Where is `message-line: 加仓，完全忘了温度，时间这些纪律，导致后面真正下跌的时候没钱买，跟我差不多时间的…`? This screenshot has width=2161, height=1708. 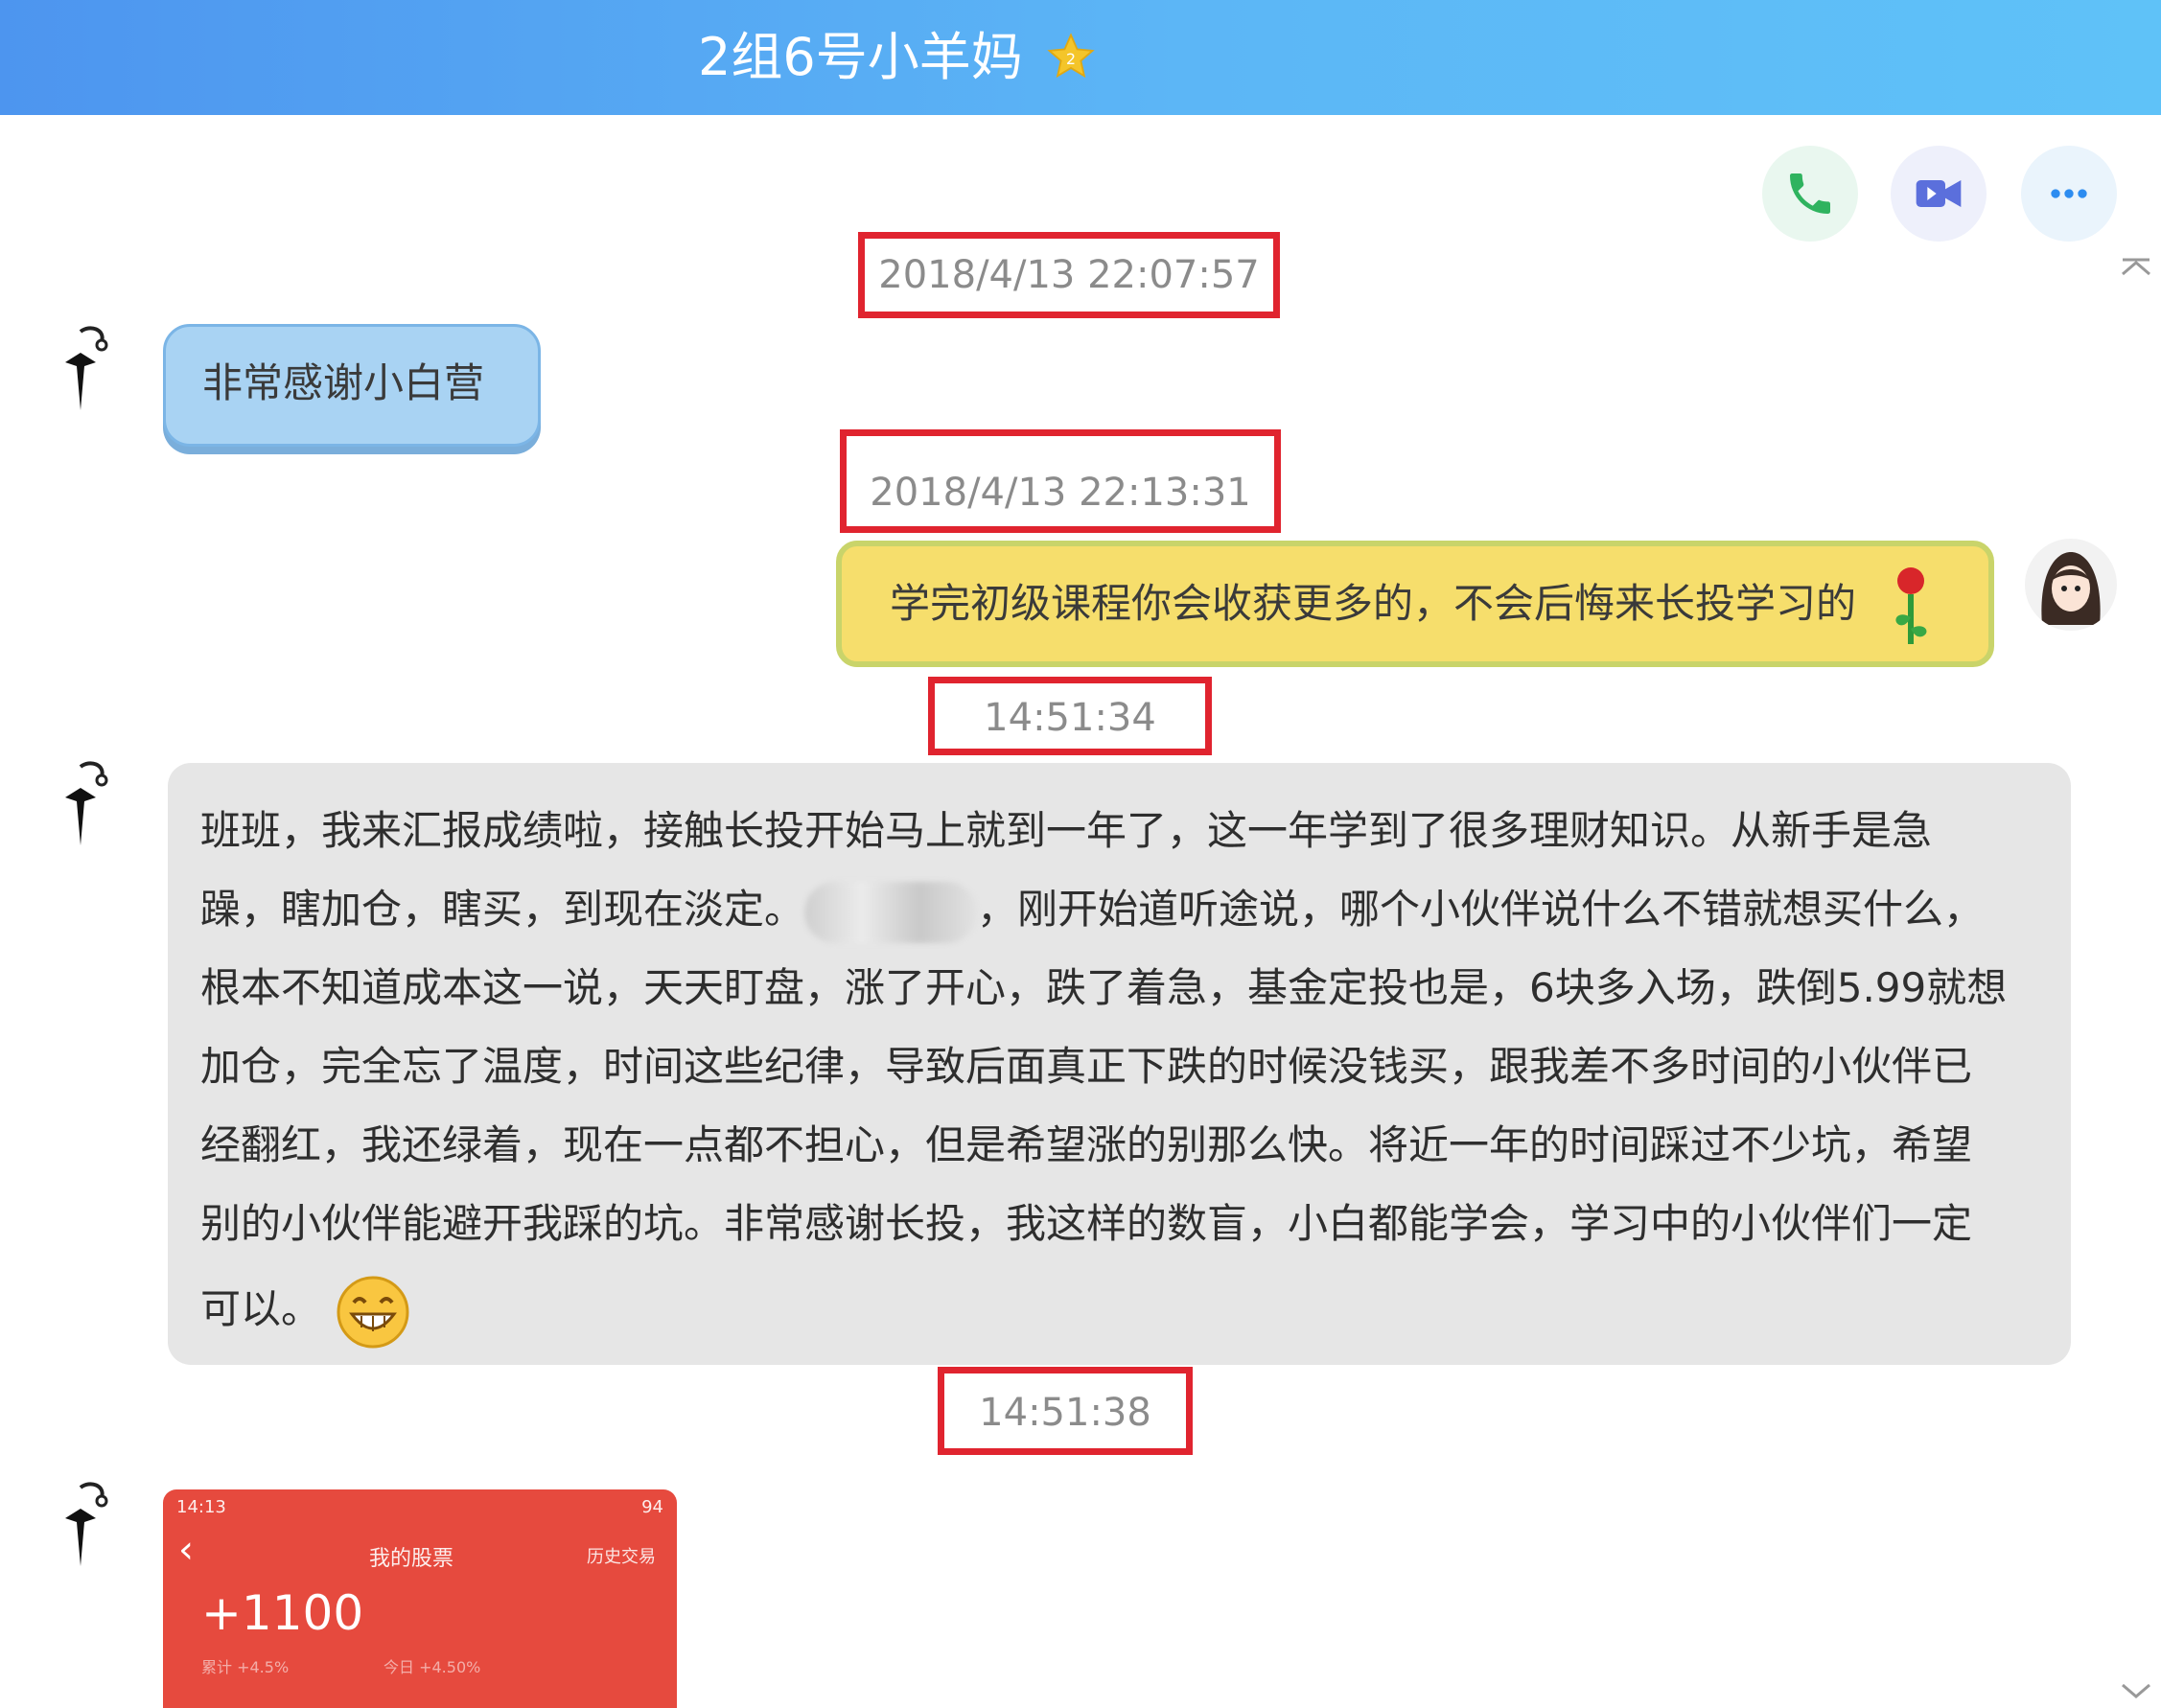 message-line: 加仓，完全忘了温度，时间这些纪律，导致后面真正下跌的时候没钱买，跟我差不多时间的… is located at coordinates (1086, 1066).